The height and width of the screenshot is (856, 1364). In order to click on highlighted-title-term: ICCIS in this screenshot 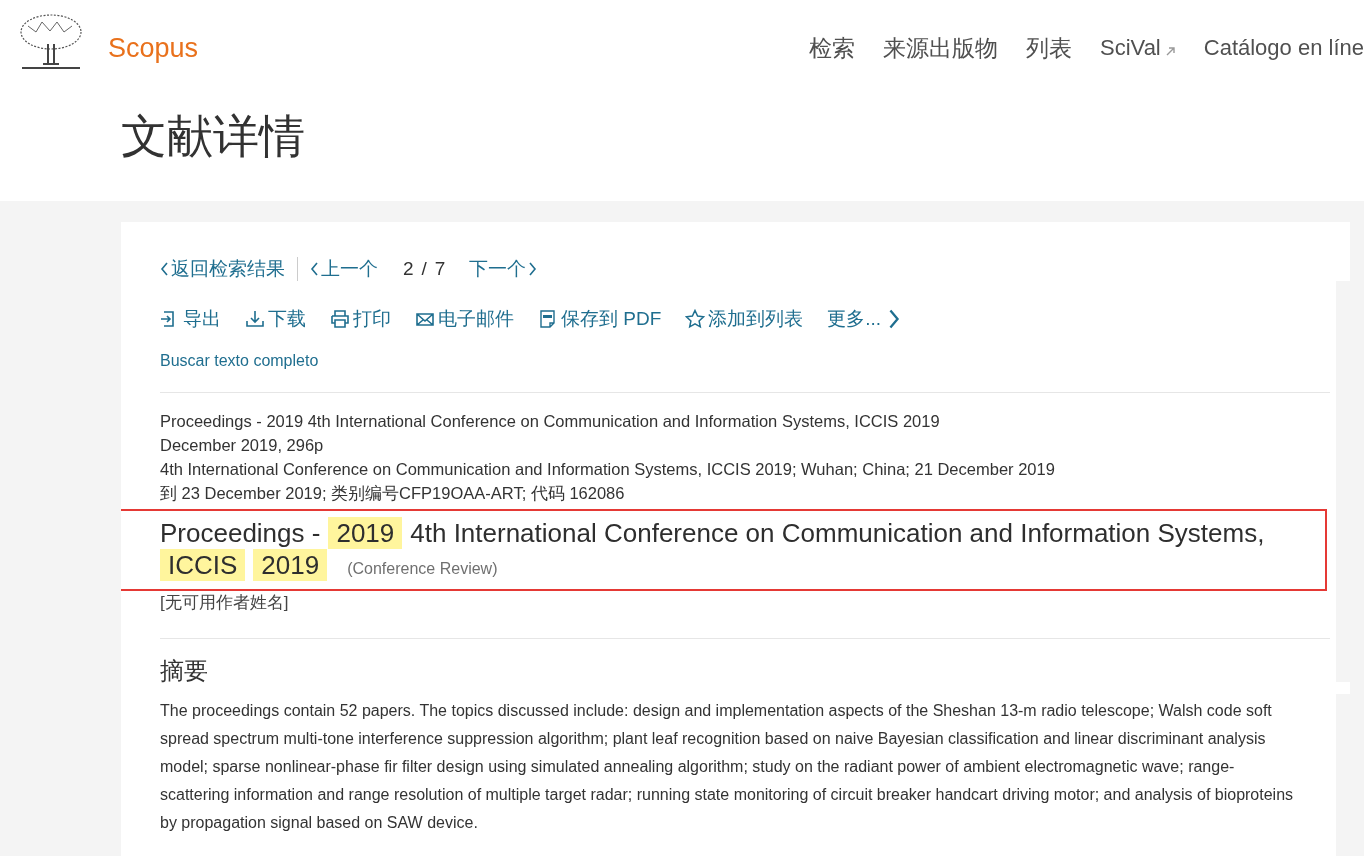, I will do `click(203, 565)`.